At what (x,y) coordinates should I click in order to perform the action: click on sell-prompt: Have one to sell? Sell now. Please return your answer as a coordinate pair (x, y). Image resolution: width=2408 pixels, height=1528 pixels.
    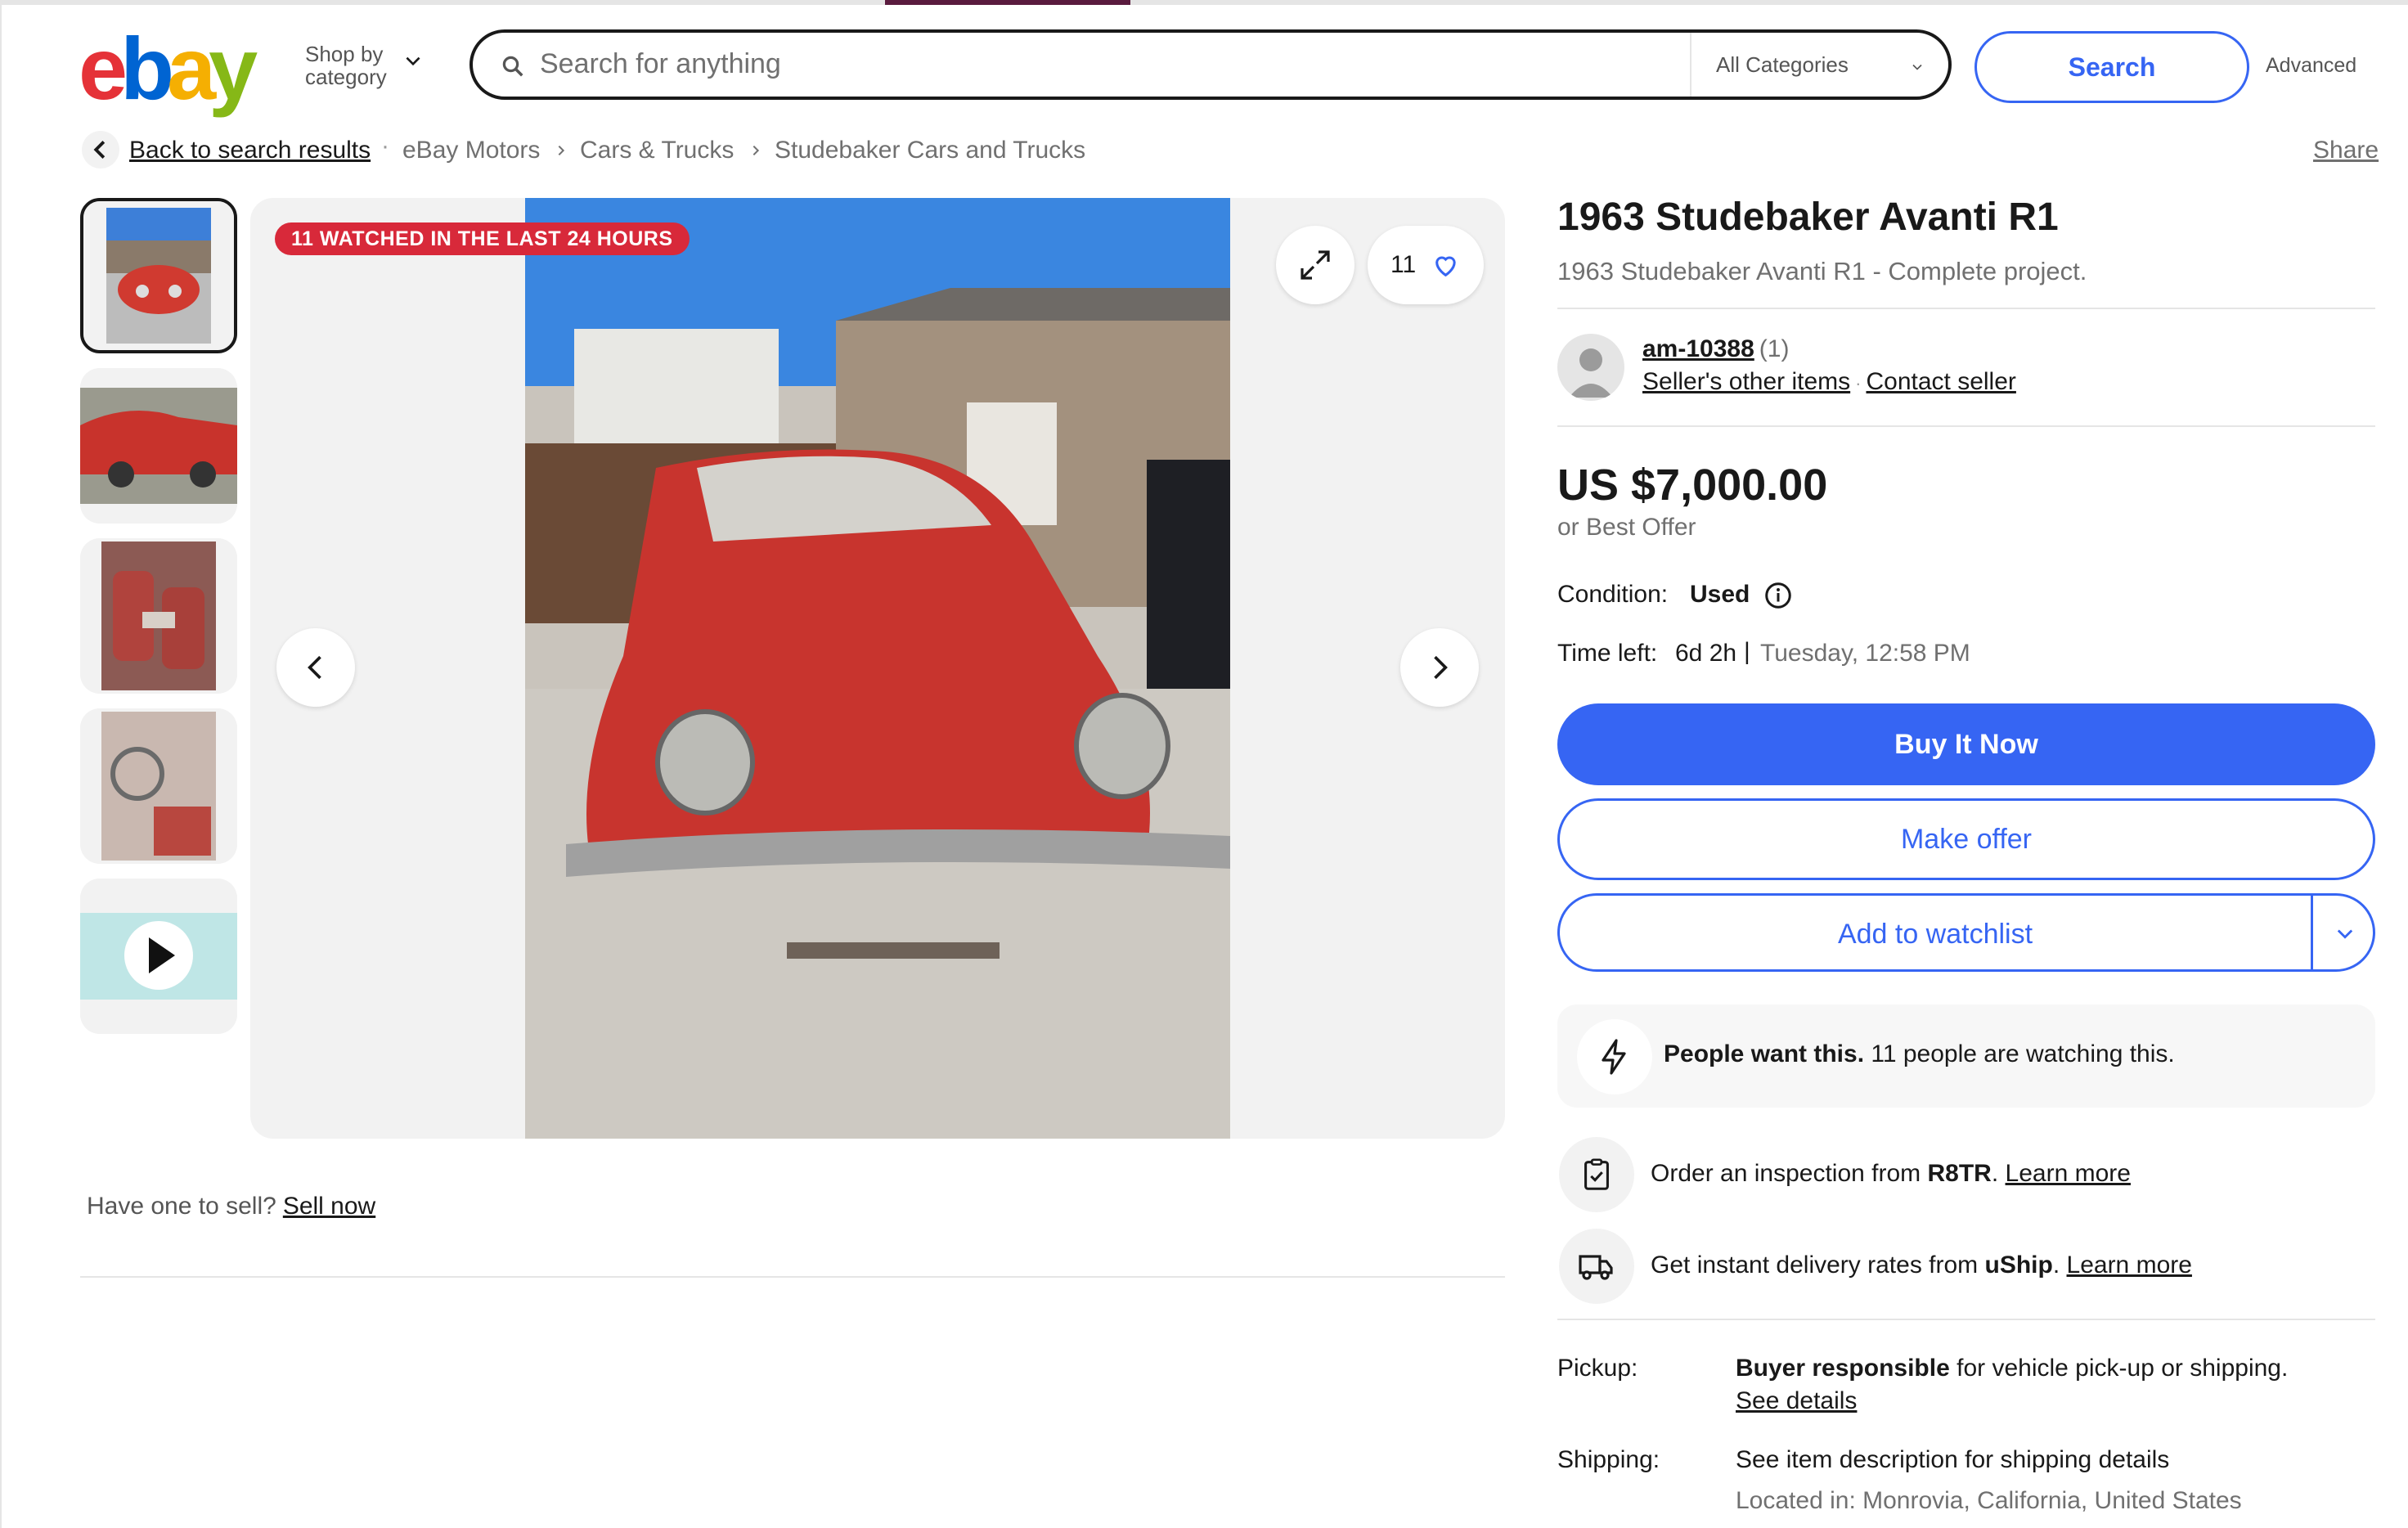
    Looking at the image, I should click on (231, 1206).